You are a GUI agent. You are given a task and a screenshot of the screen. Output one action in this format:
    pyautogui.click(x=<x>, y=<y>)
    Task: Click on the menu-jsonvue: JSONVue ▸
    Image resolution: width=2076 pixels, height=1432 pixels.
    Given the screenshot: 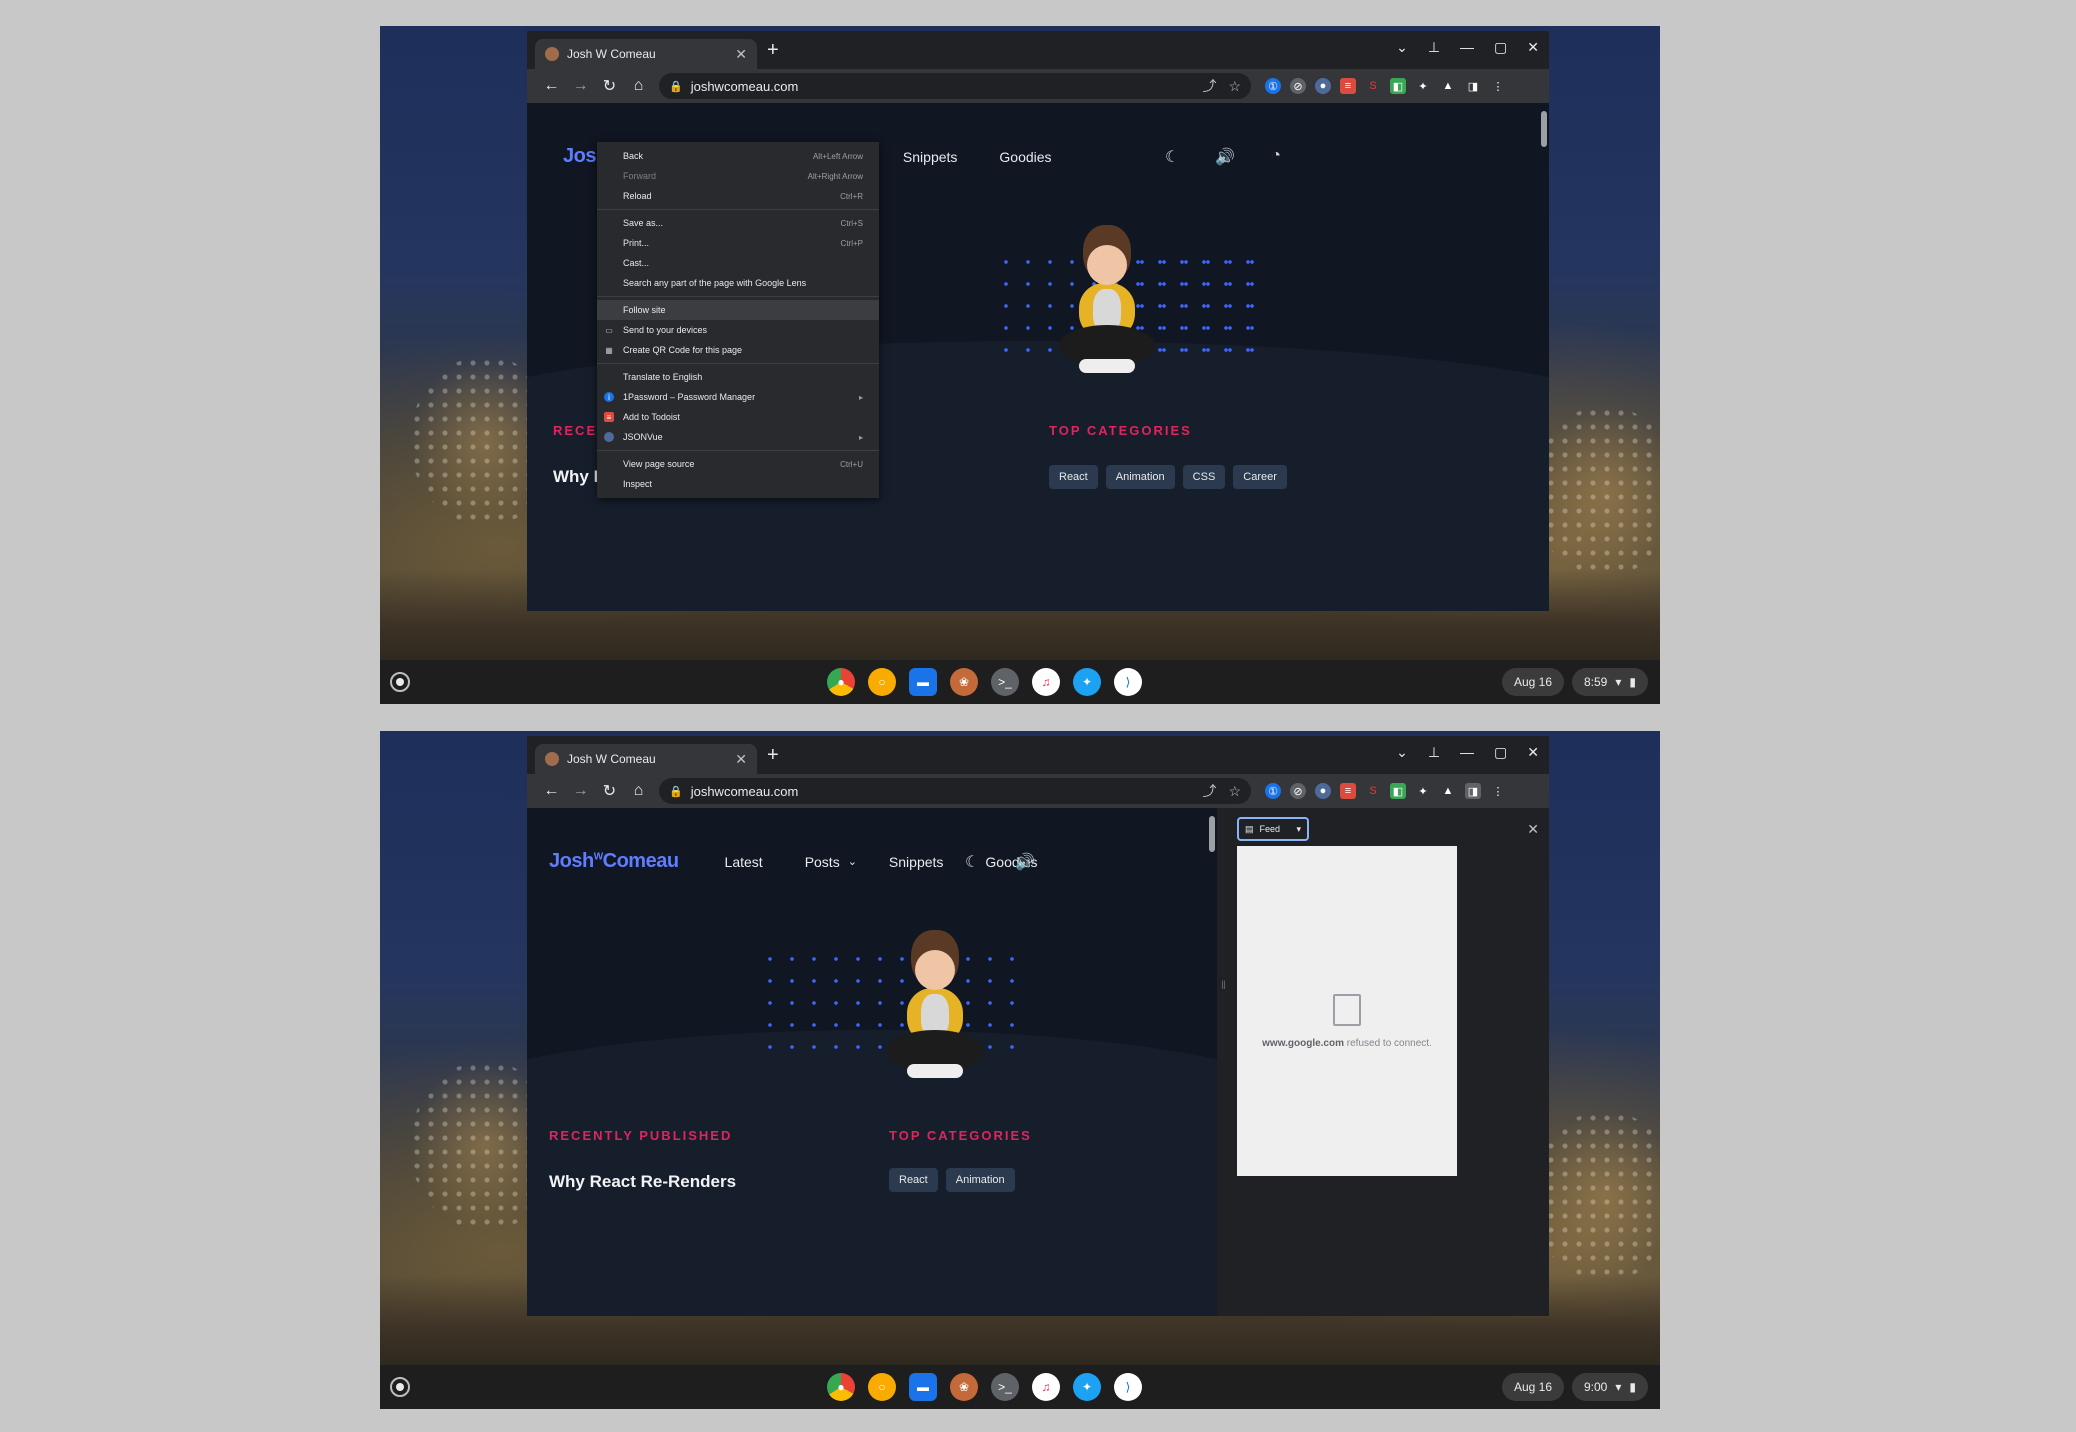 What is the action you would take?
    pyautogui.click(x=738, y=437)
    